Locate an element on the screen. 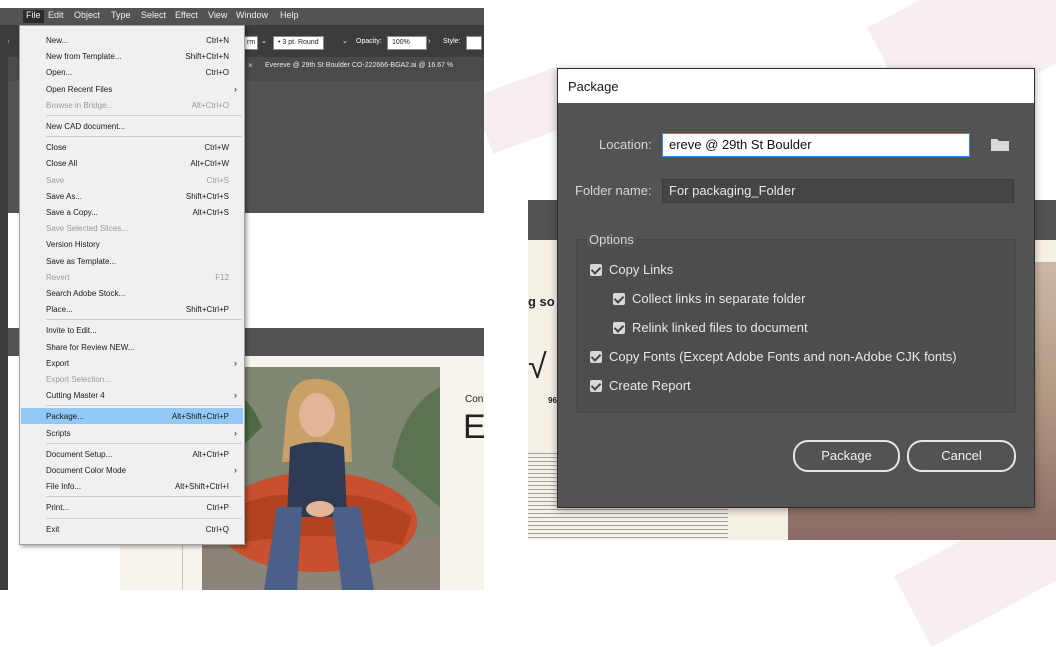  checkmark-glyph: √ is located at coordinates (537, 367).